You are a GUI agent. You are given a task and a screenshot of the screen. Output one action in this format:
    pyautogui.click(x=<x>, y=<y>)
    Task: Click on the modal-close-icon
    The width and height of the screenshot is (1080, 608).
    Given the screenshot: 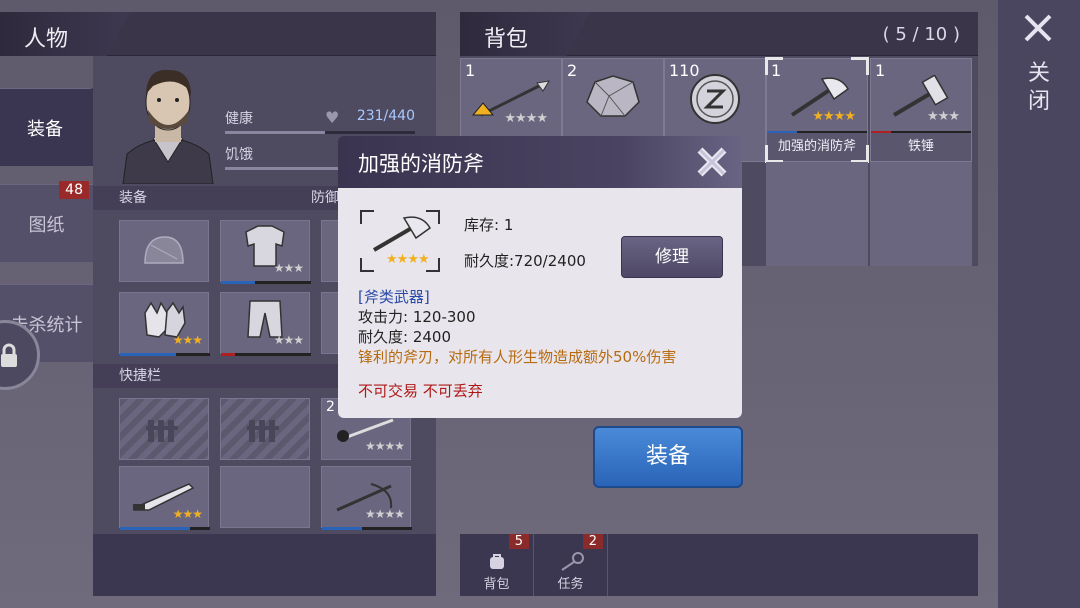 What is the action you would take?
    pyautogui.click(x=712, y=162)
    